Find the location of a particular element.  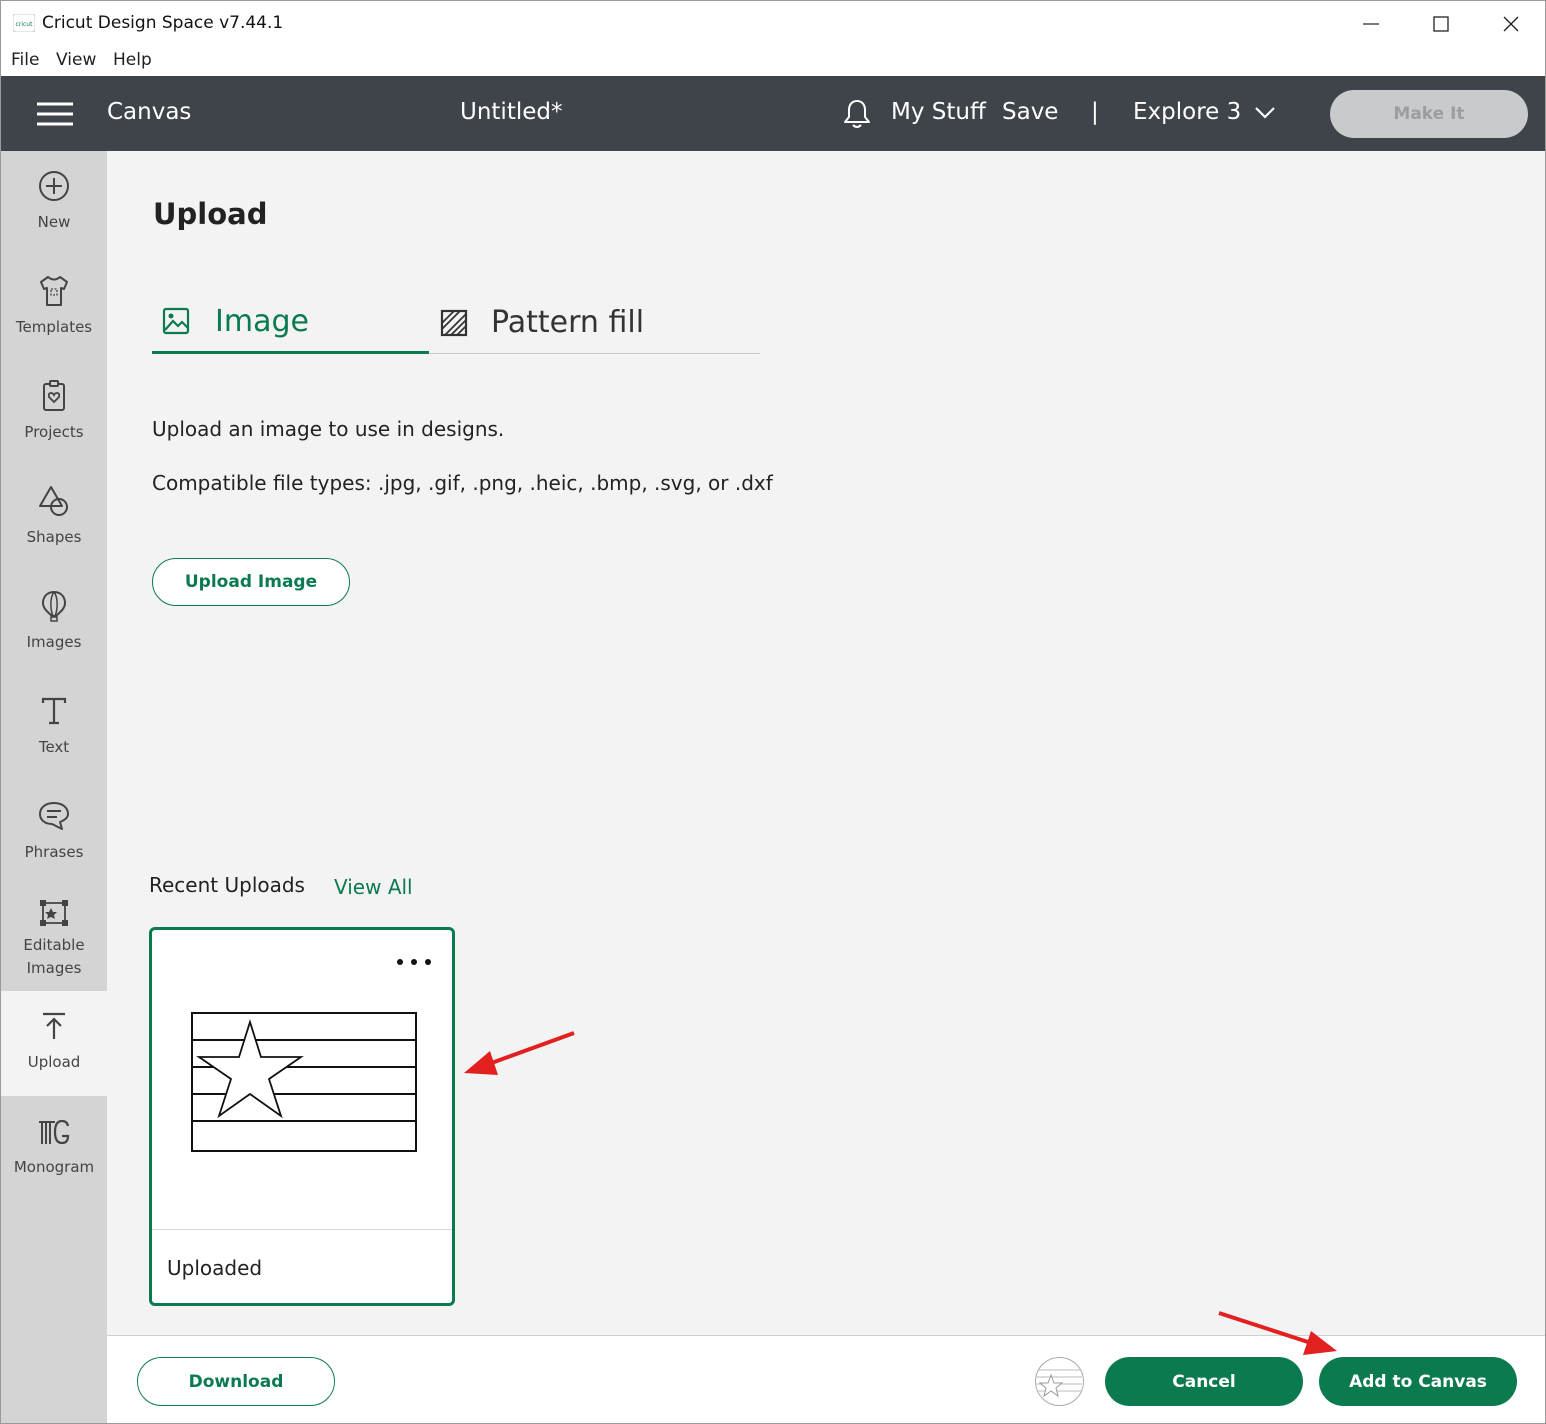

add-to-canvas-button: Add to Canvas is located at coordinates (1418, 1381).